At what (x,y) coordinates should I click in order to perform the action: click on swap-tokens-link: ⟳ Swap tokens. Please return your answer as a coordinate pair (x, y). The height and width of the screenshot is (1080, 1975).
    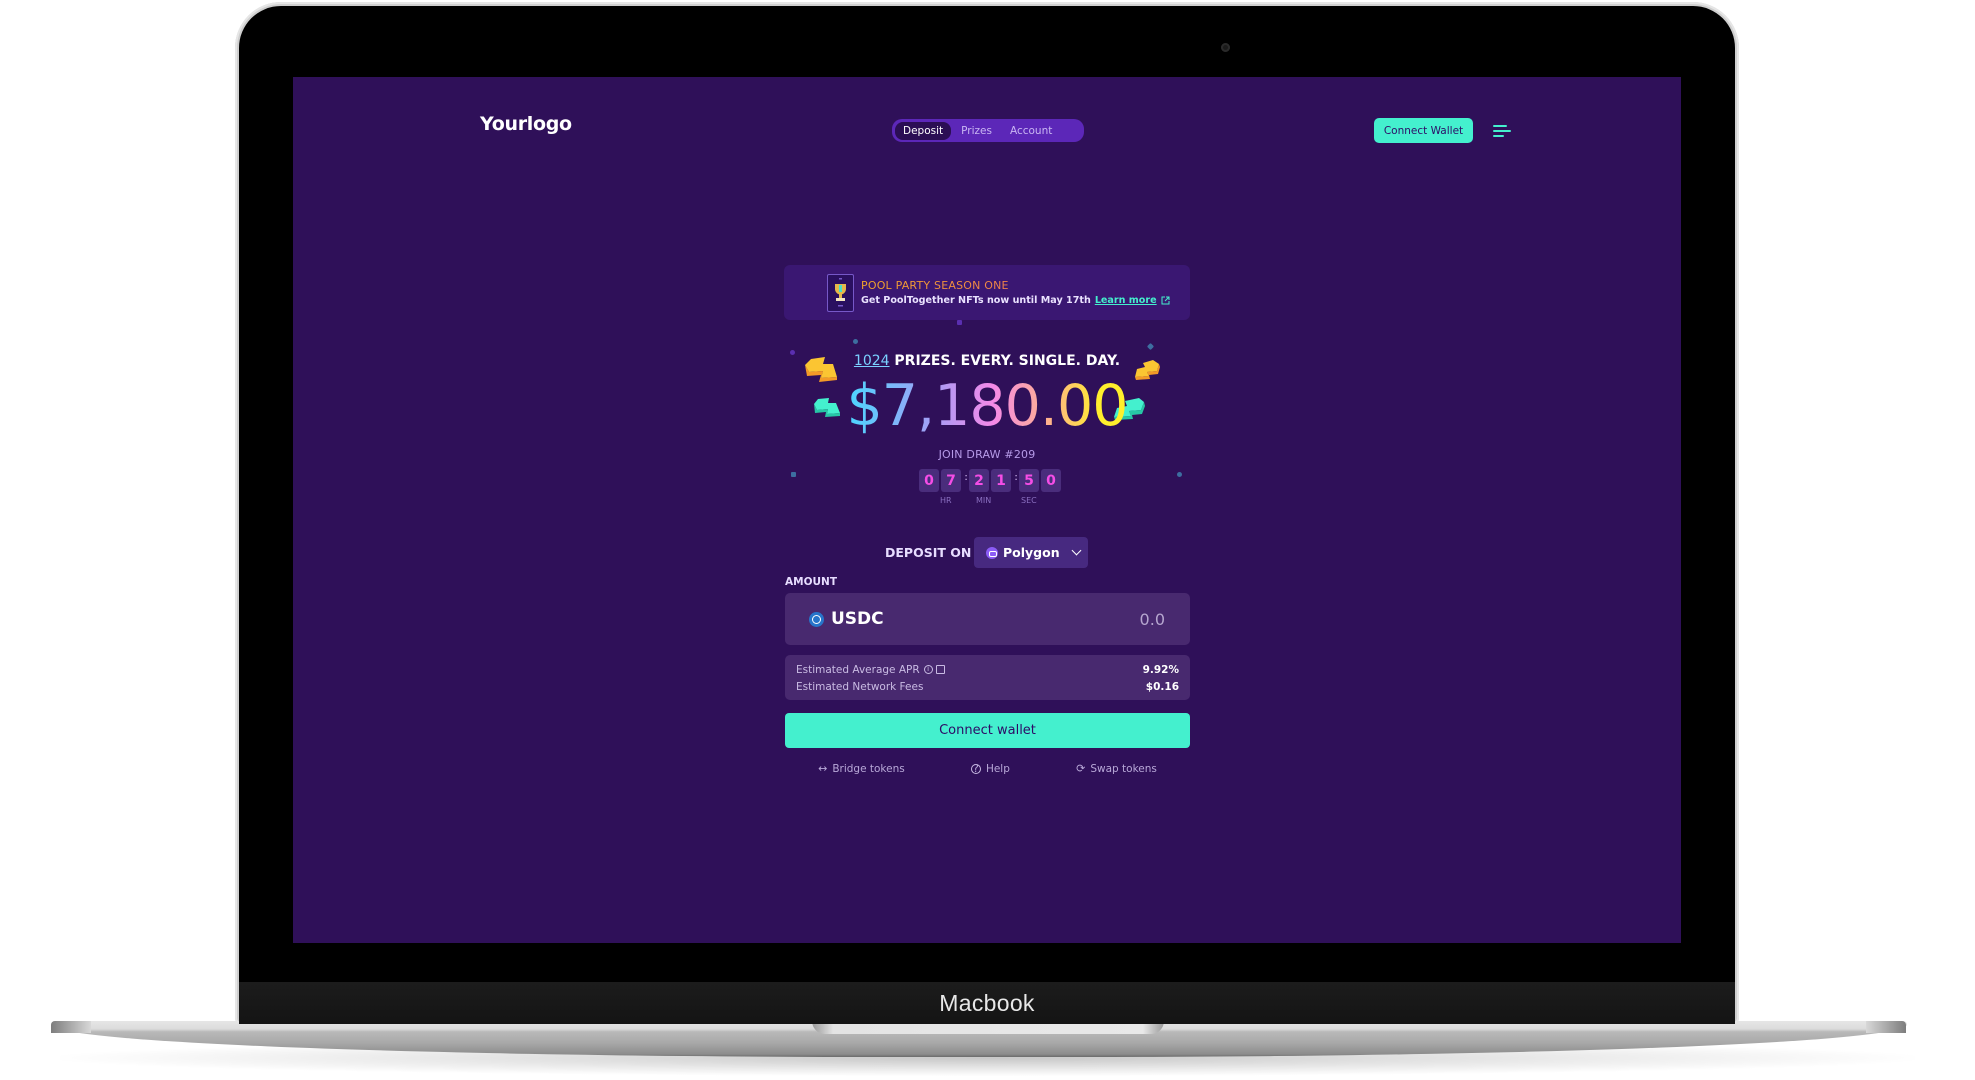
    Looking at the image, I should click on (1116, 768).